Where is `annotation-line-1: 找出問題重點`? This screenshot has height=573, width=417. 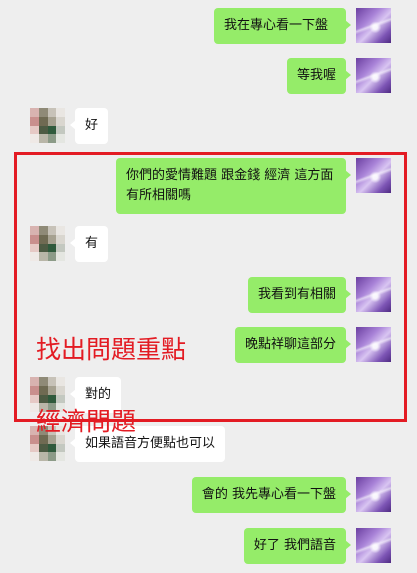
annotation-line-1: 找出問題重點 is located at coordinates (111, 349).